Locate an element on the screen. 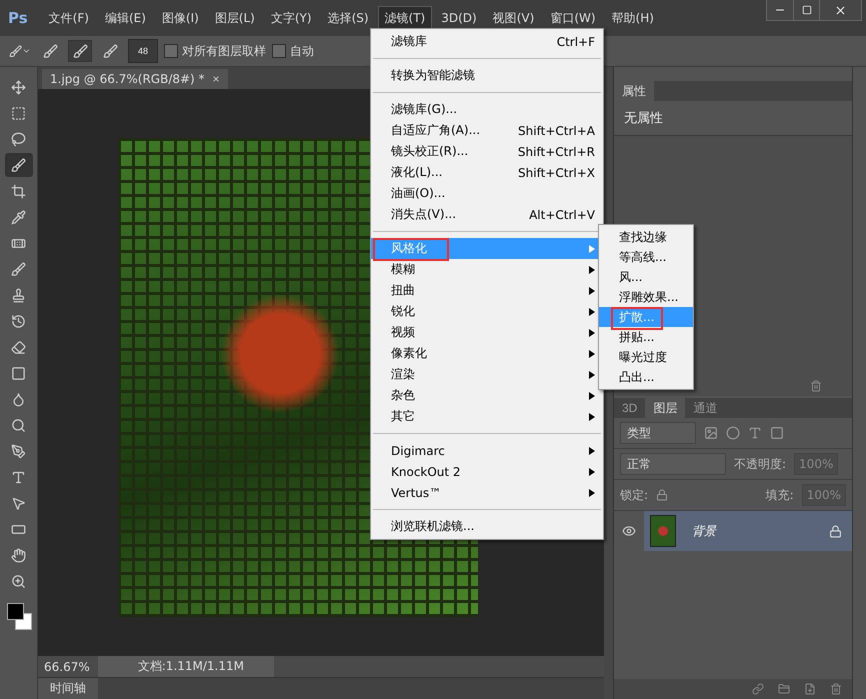 The height and width of the screenshot is (699, 866). layer-row: 背景 is located at coordinates (748, 531).